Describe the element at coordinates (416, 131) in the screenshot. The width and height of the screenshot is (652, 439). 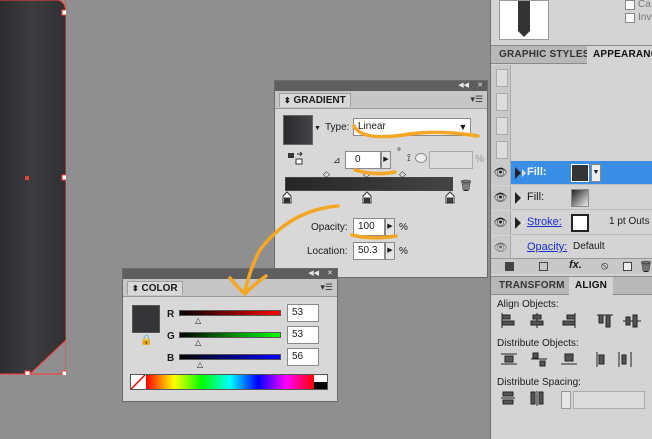
I see `type-underline-annotation` at that location.